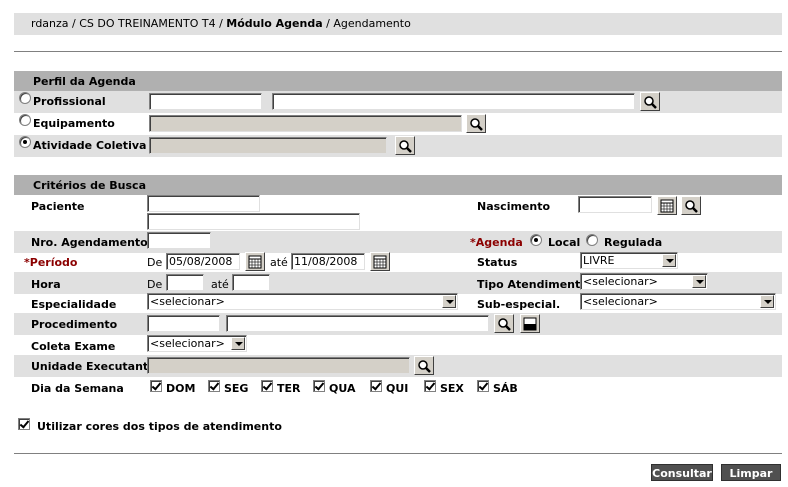  Describe the element at coordinates (267, 386) in the screenshot. I see `day-ter-checkbox` at that location.